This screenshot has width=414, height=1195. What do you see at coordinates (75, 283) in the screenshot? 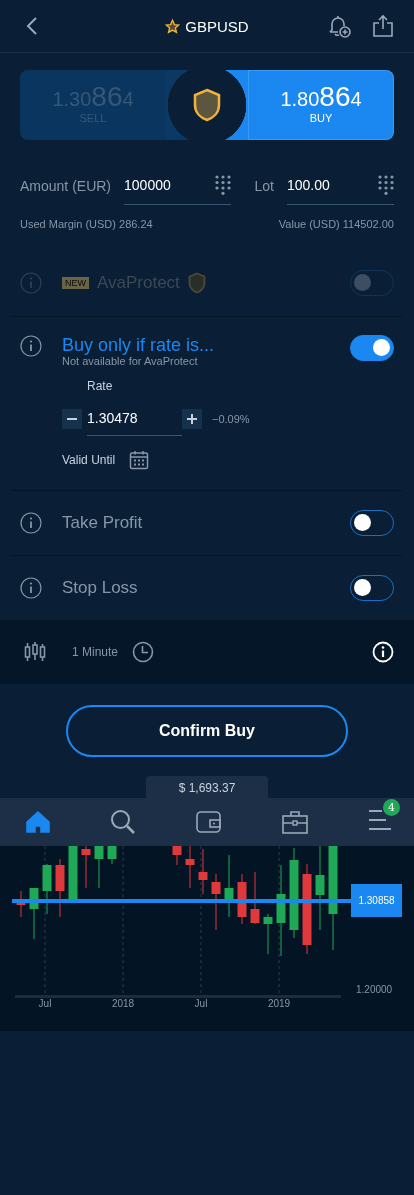
I see `new-badge: NEW` at bounding box center [75, 283].